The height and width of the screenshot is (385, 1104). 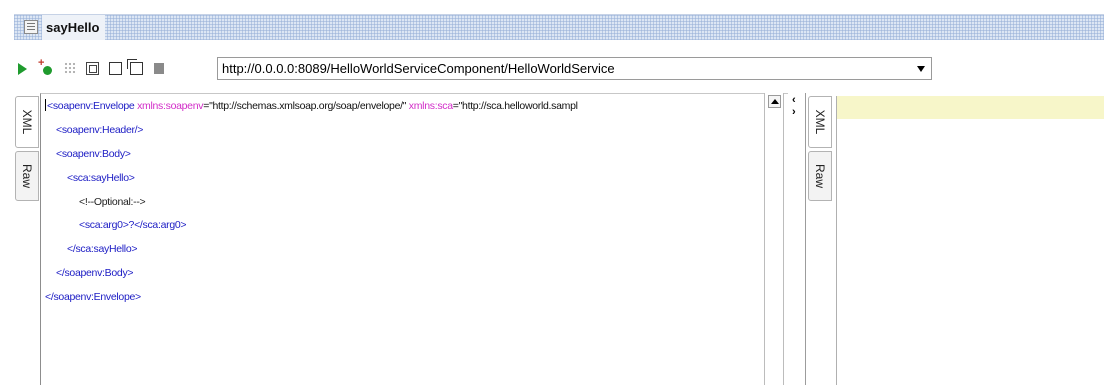 What do you see at coordinates (74, 27) in the screenshot?
I see `window-title: sayHello` at bounding box center [74, 27].